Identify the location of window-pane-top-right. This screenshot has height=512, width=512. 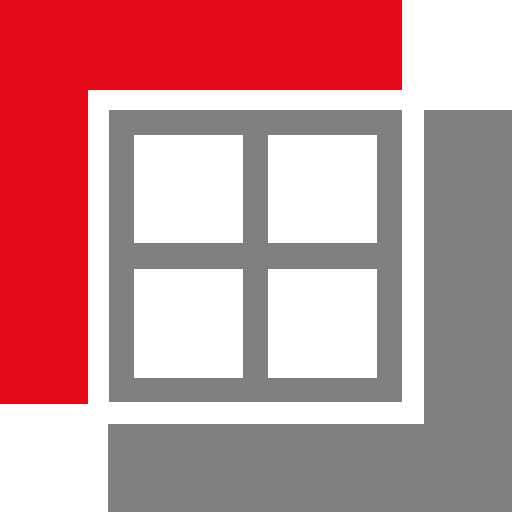
(322, 189).